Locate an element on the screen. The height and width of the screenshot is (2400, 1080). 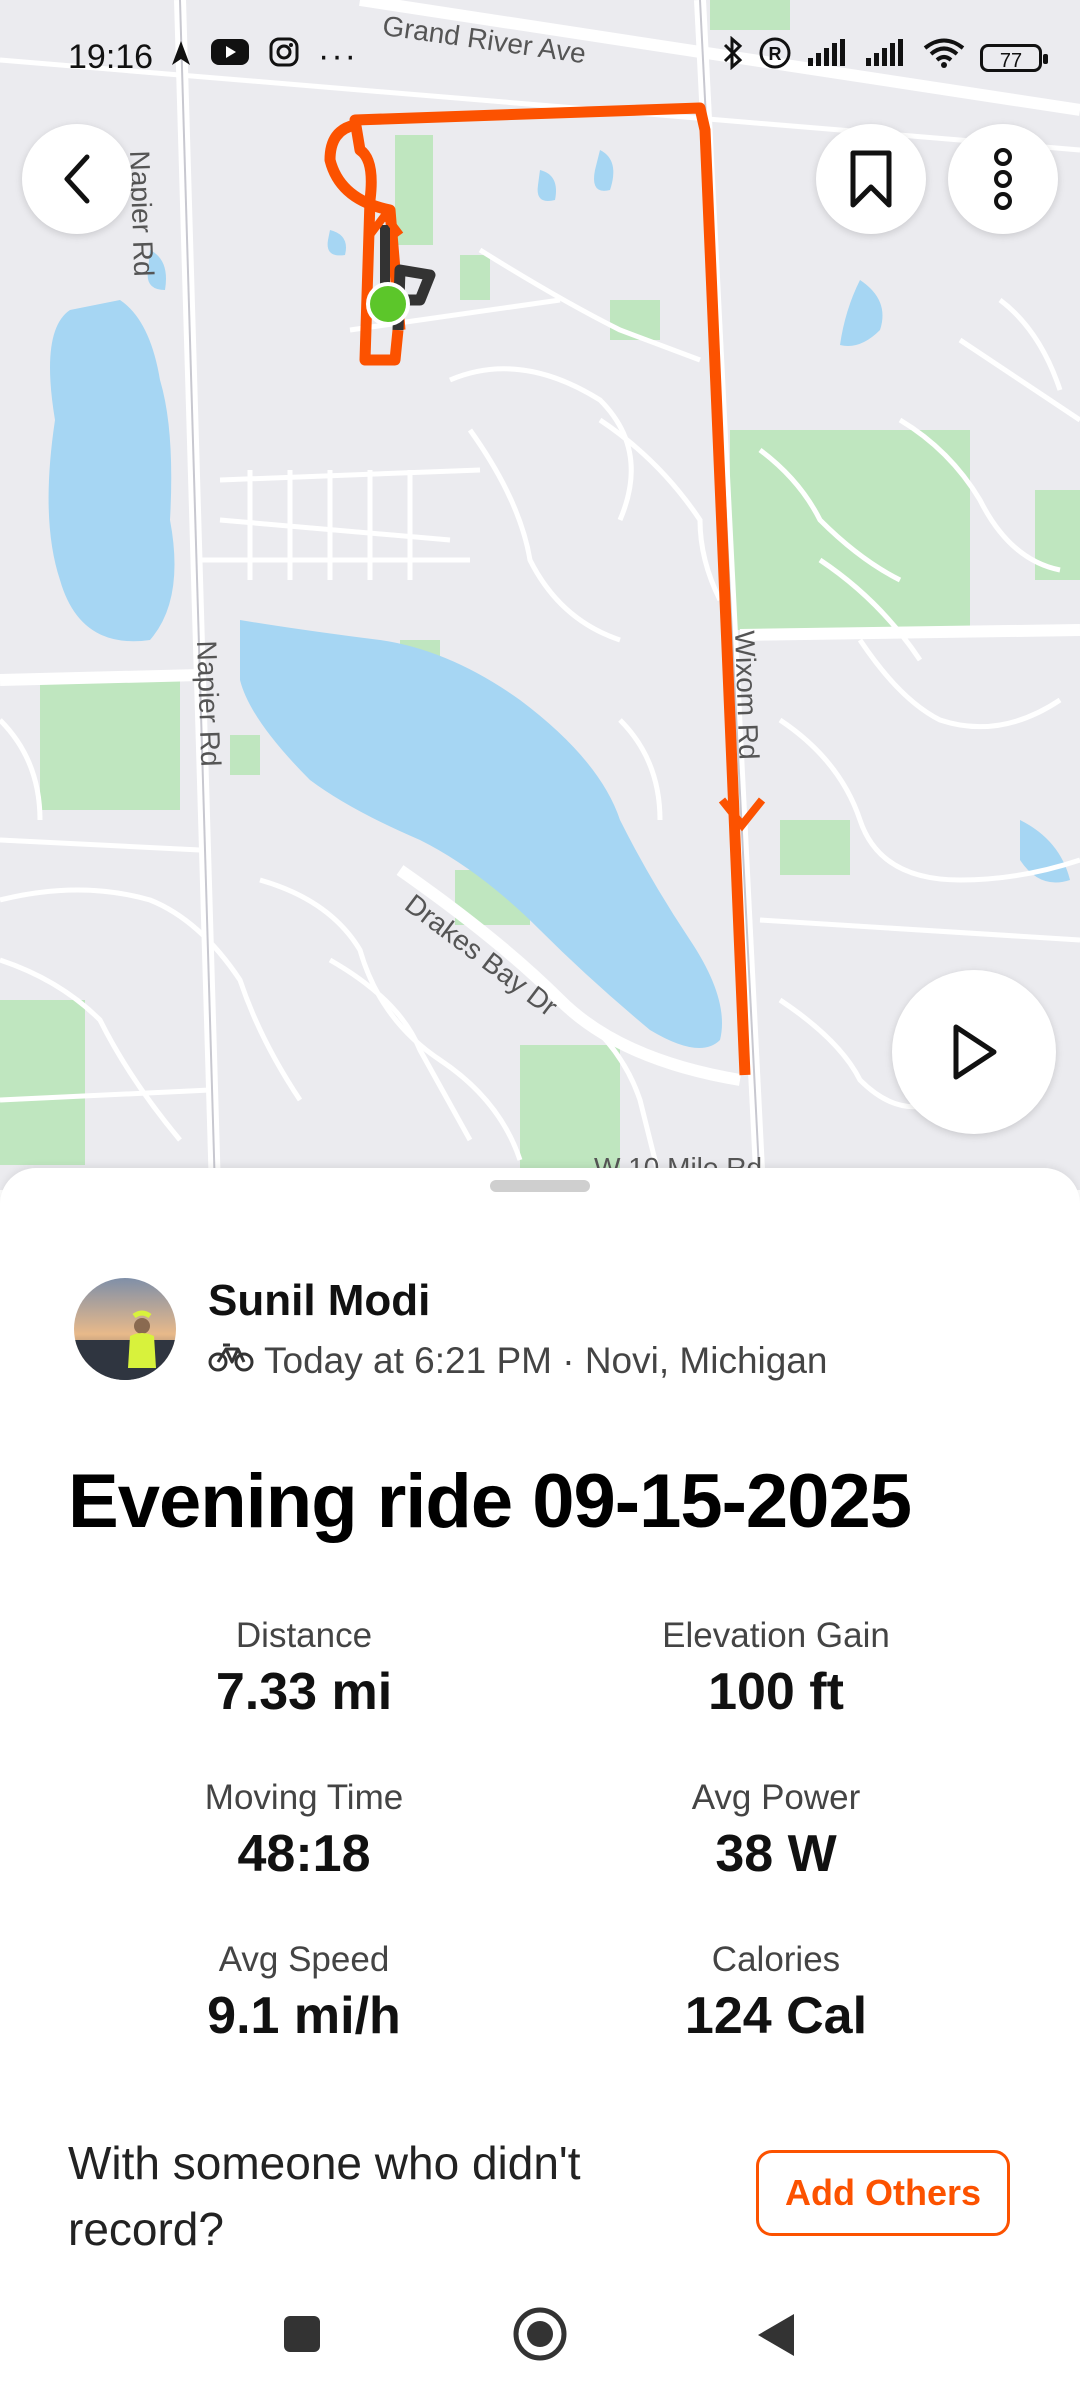
system-nav-bar is located at coordinates (540, 2334).